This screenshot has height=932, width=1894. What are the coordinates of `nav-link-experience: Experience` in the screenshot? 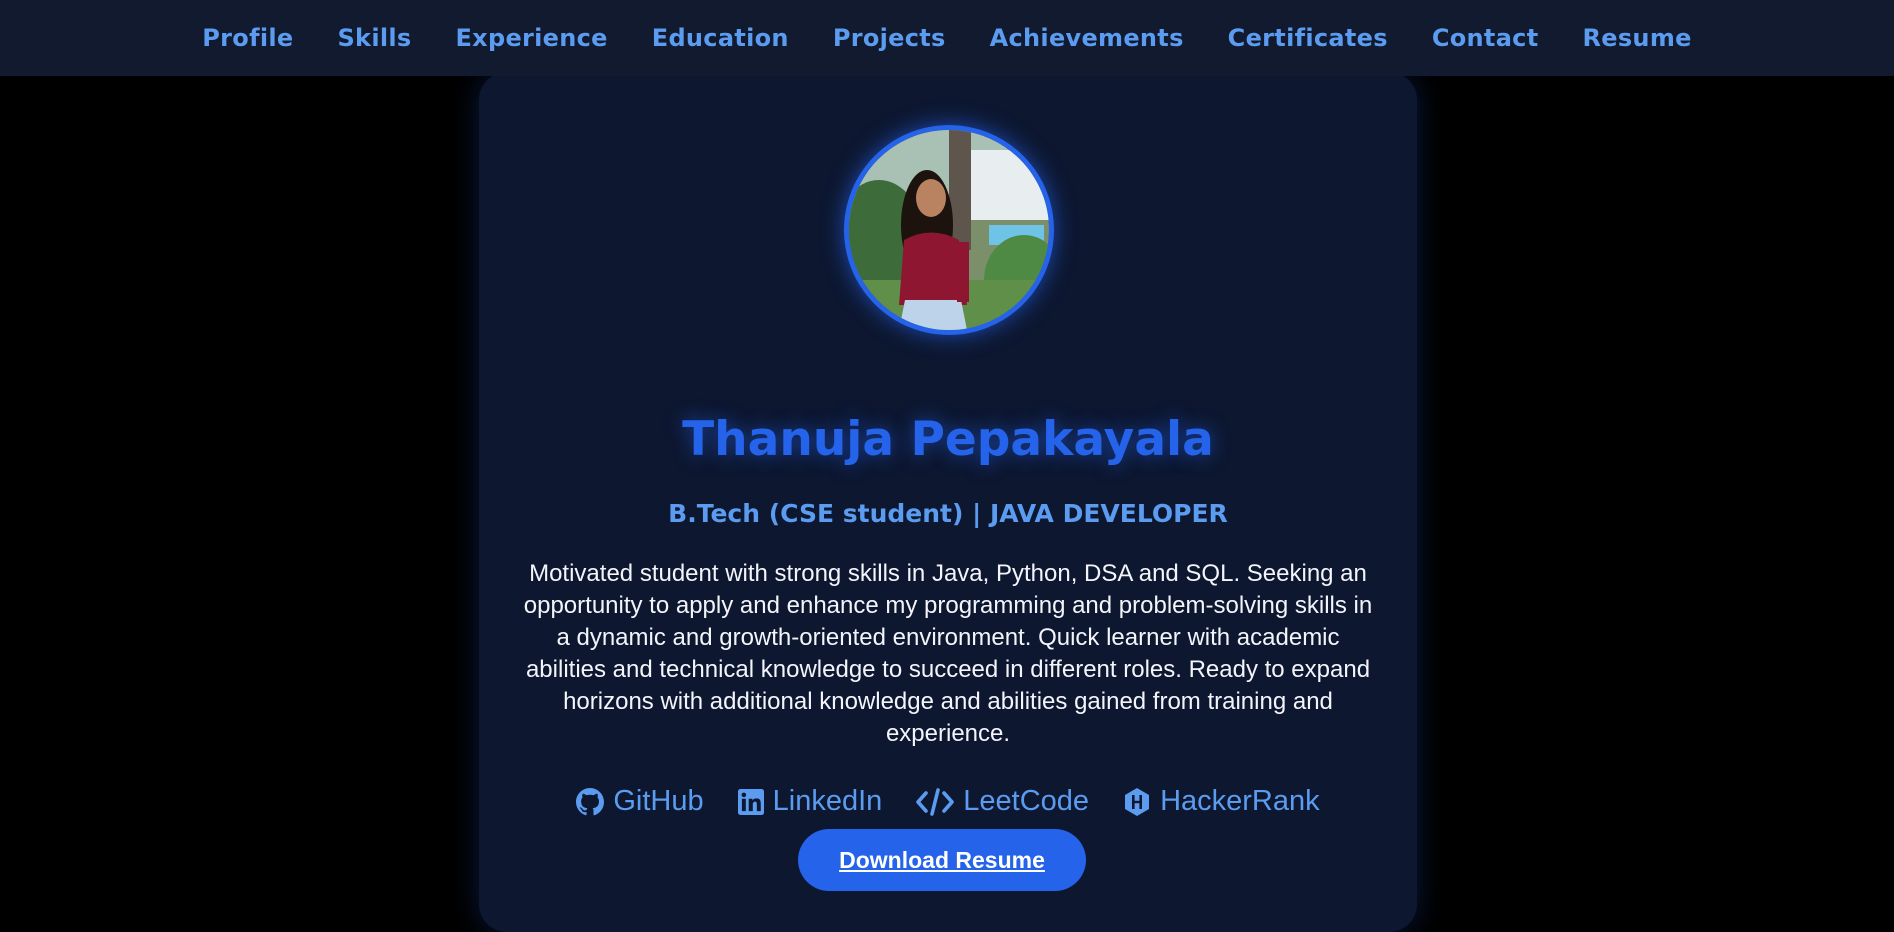 It's located at (531, 38).